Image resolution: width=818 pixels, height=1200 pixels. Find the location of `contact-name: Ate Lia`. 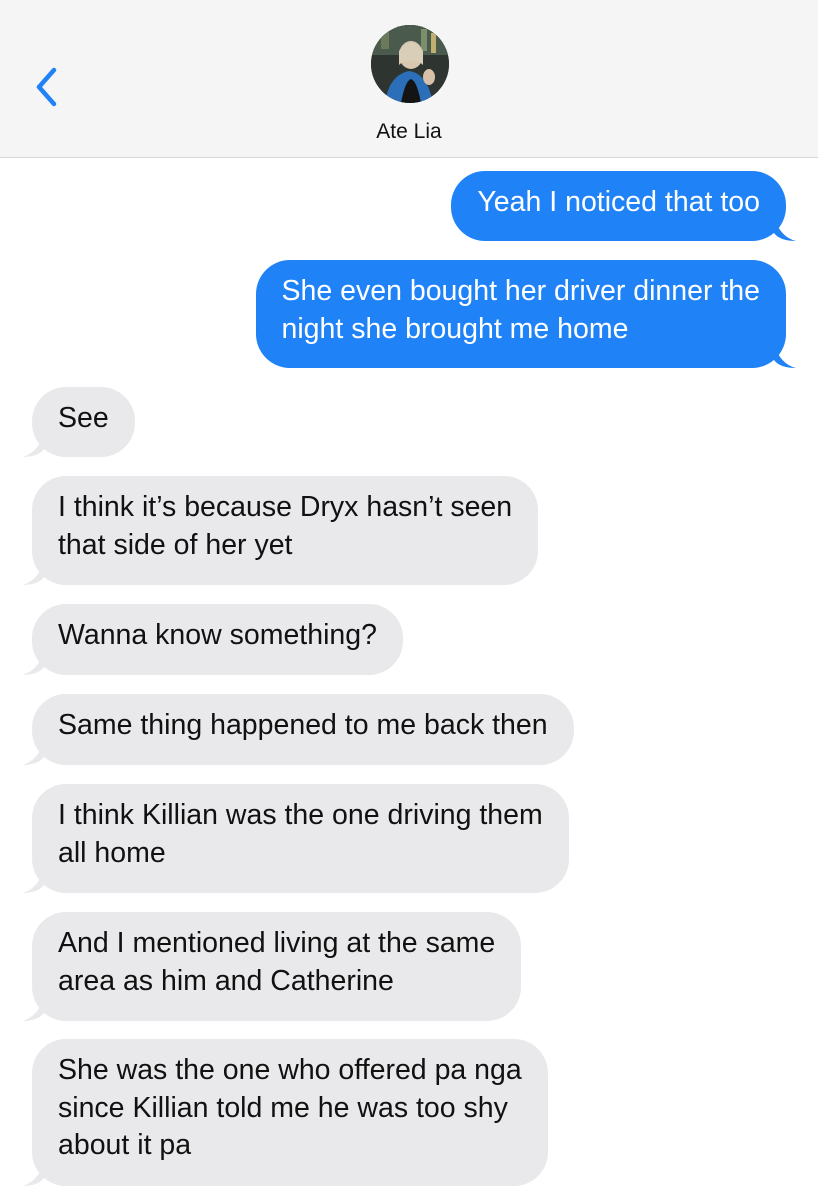

contact-name: Ate Lia is located at coordinates (409, 132).